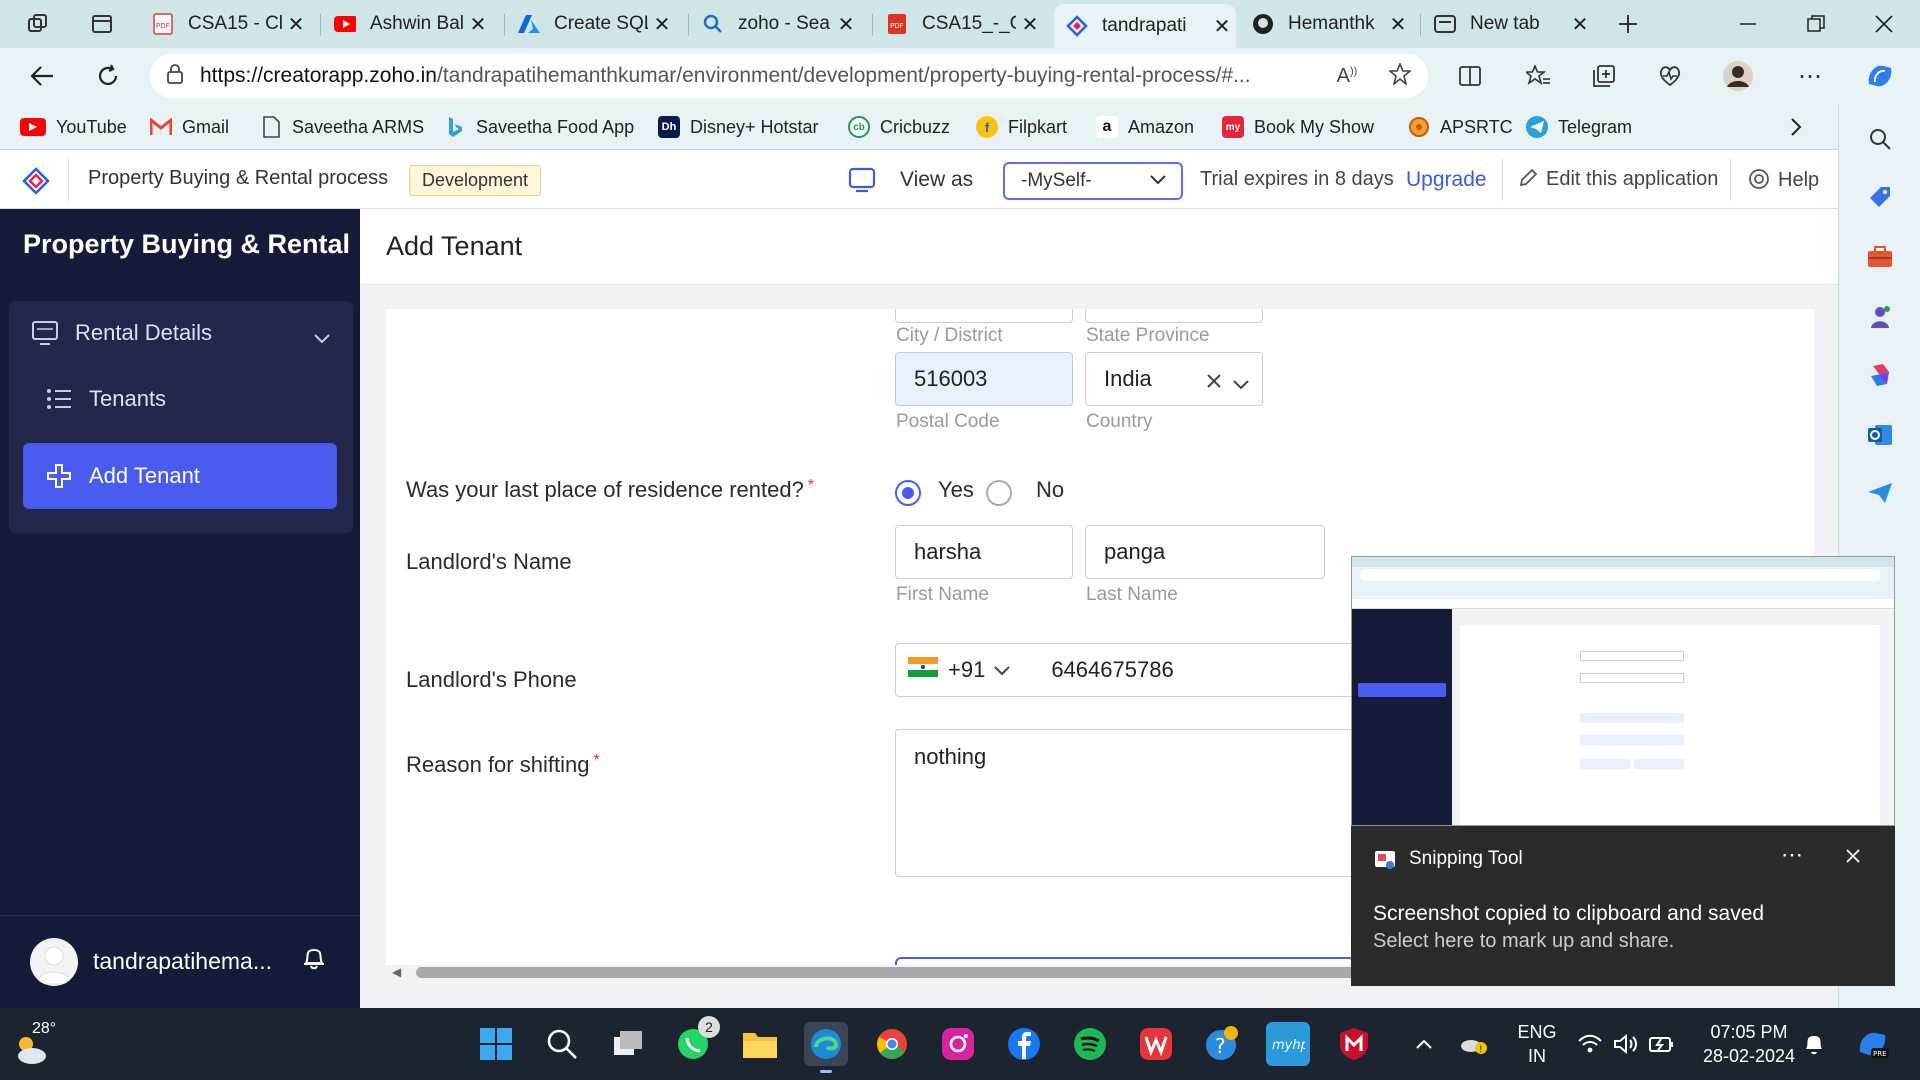  Describe the element at coordinates (1156, 1044) in the screenshot. I see `wps-office-icon` at that location.